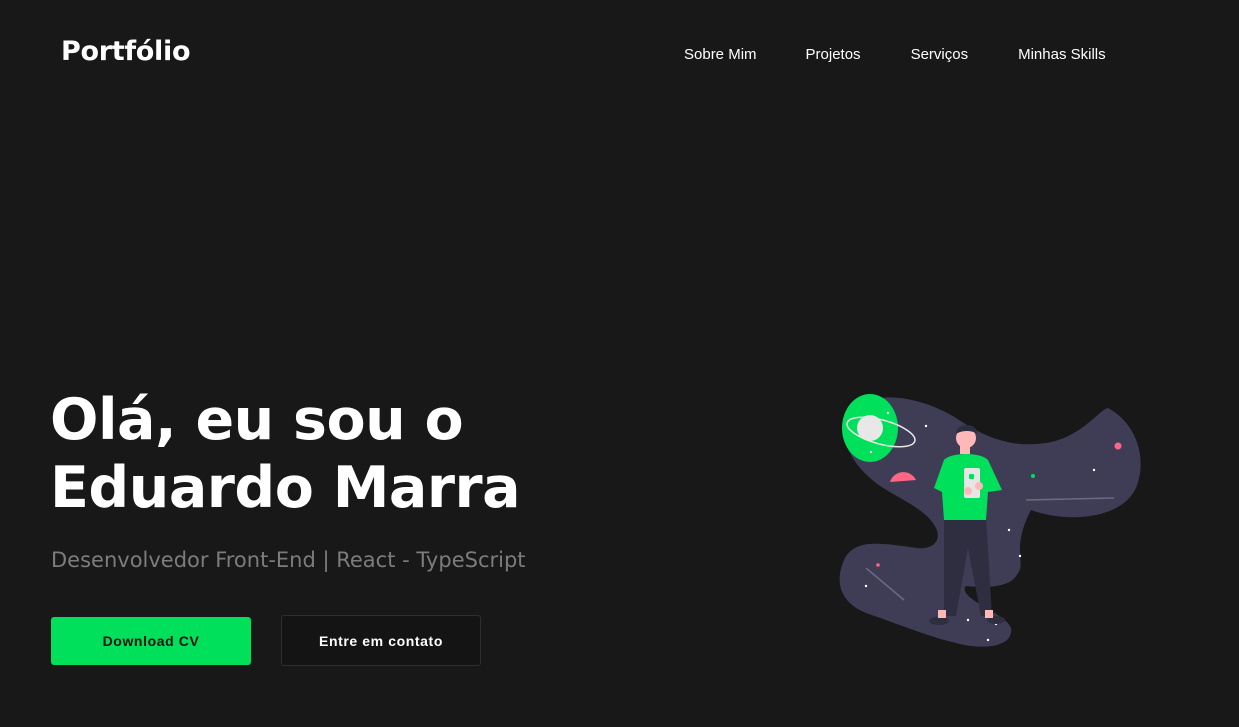 The image size is (1239, 727). I want to click on logo: Portfólio, so click(126, 51).